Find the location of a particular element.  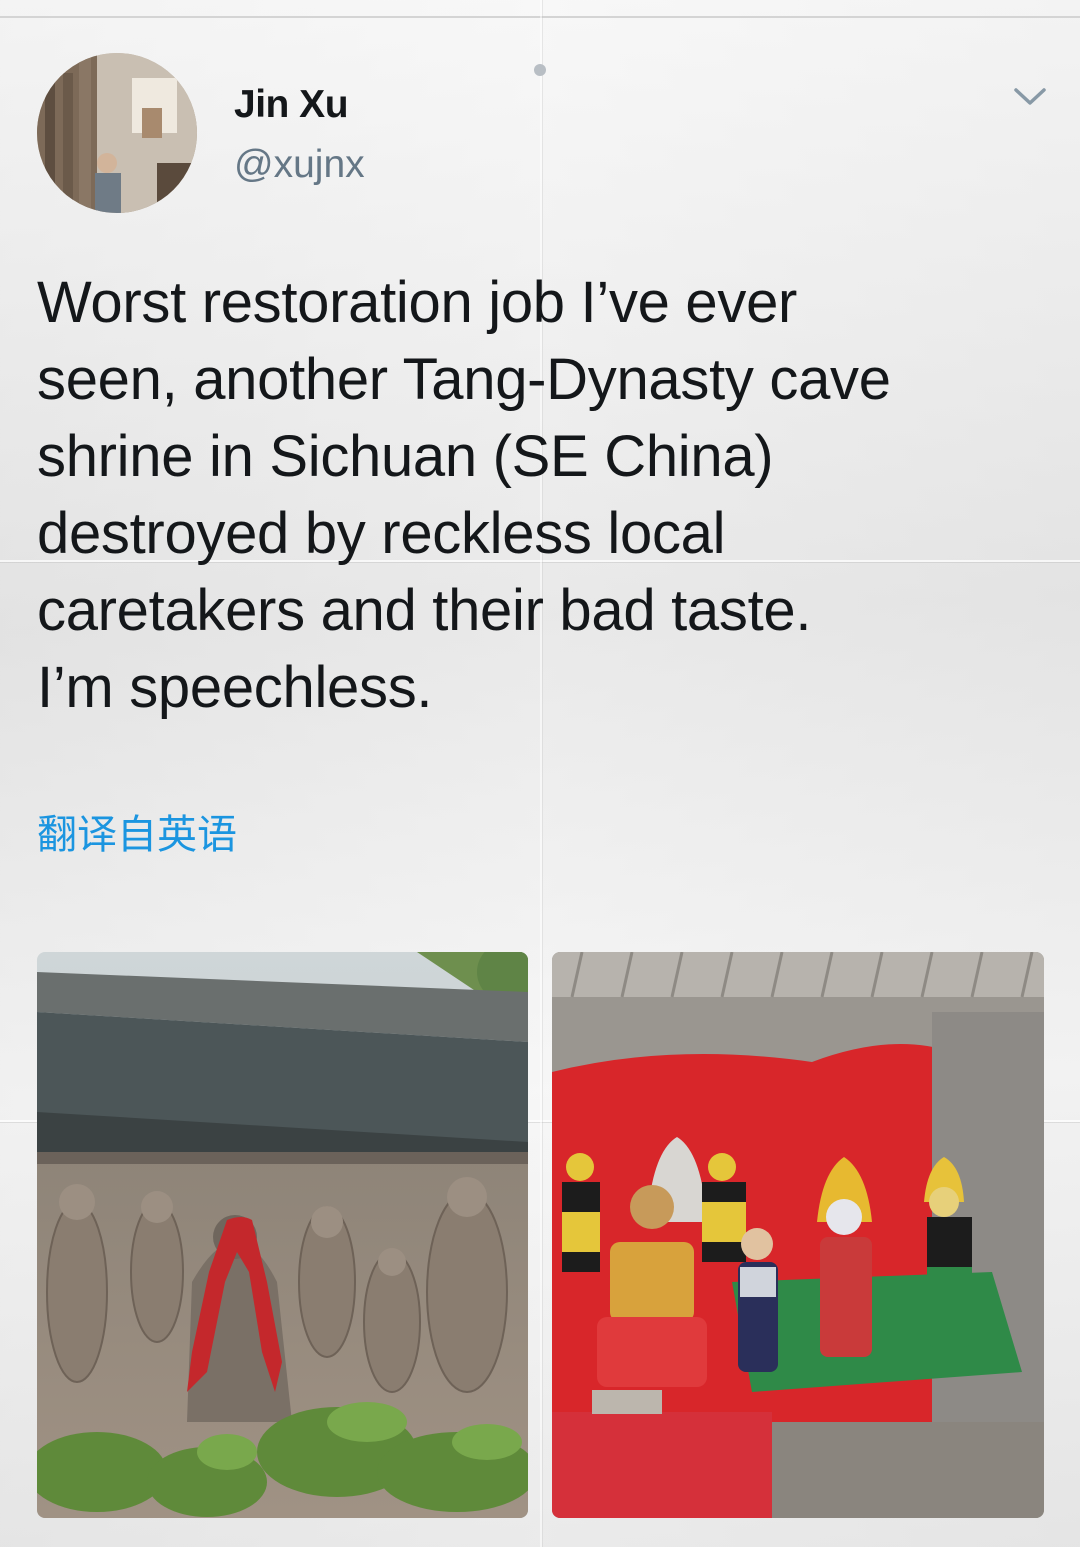

avatar is located at coordinates (117, 133).